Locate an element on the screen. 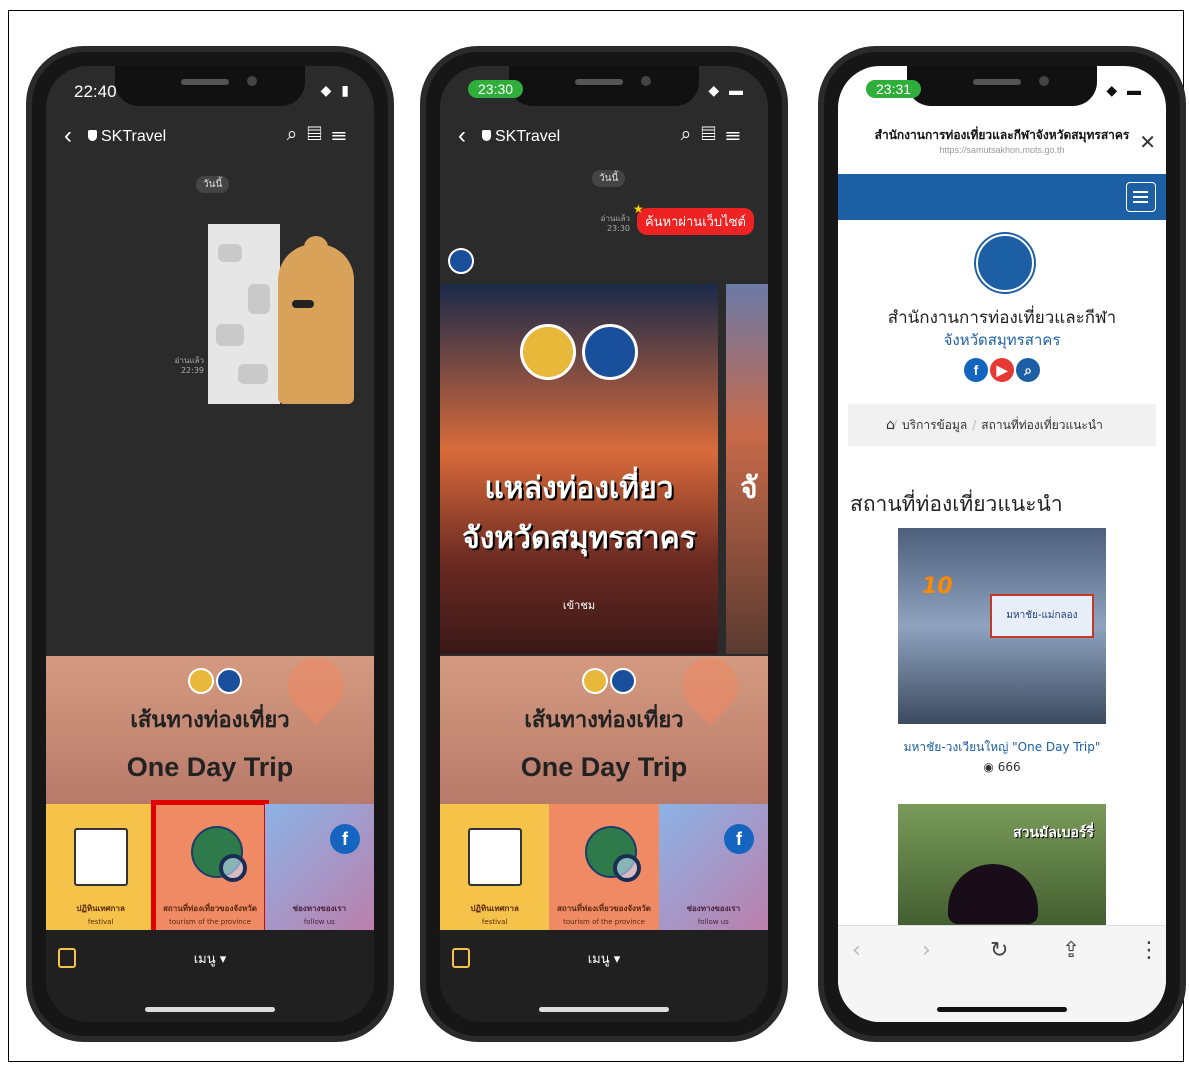  view-count: ◉ 666 is located at coordinates (1002, 767).